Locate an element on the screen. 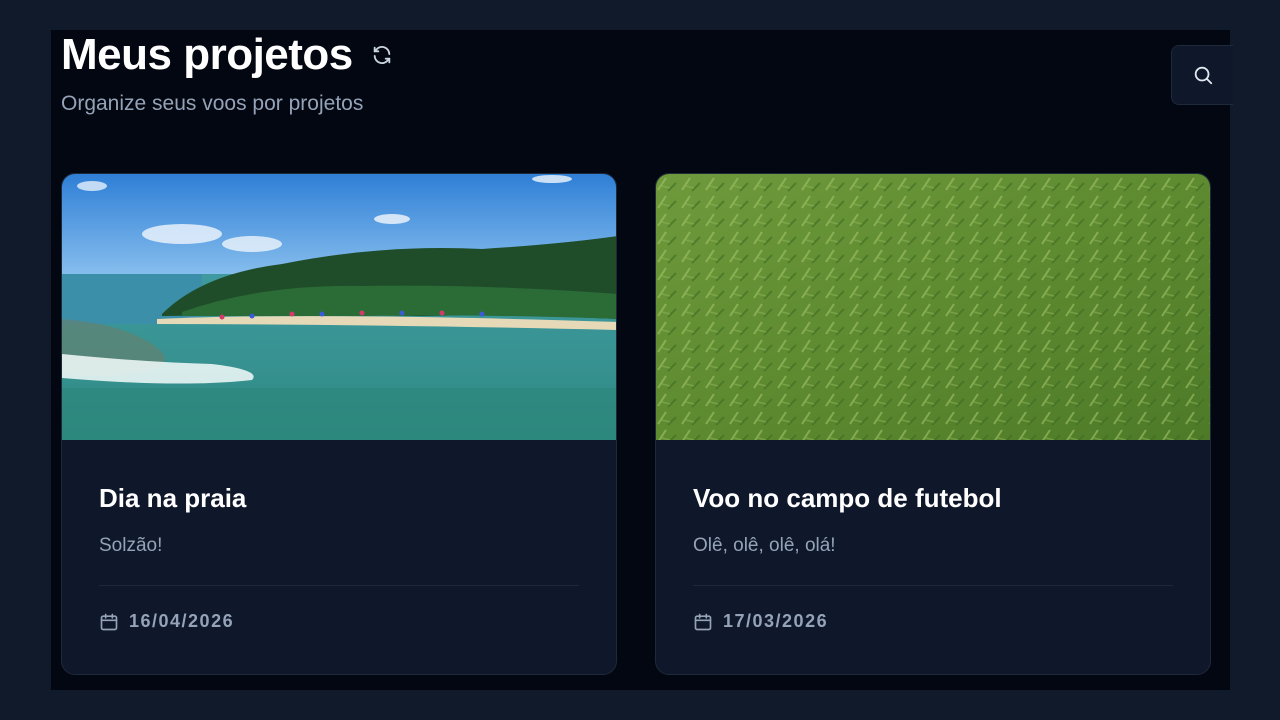 Image resolution: width=1280 pixels, height=720 pixels. search-icon is located at coordinates (1203, 75).